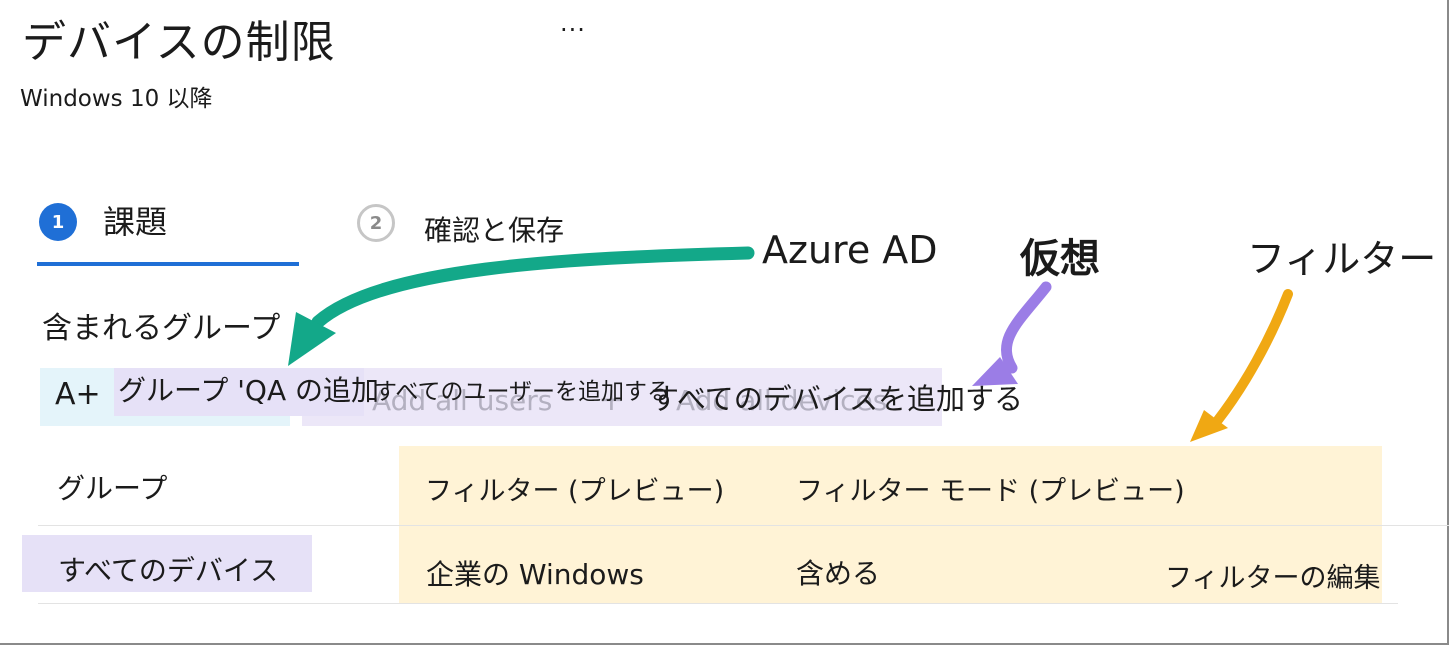 The image size is (1451, 647). Describe the element at coordinates (1060, 259) in the screenshot. I see `virtual-callout: 仮想` at that location.